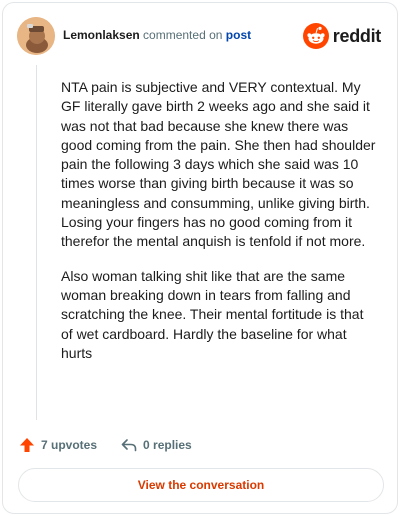 This screenshot has height=516, width=400. I want to click on username-link: Lemonlaksen, so click(101, 35).